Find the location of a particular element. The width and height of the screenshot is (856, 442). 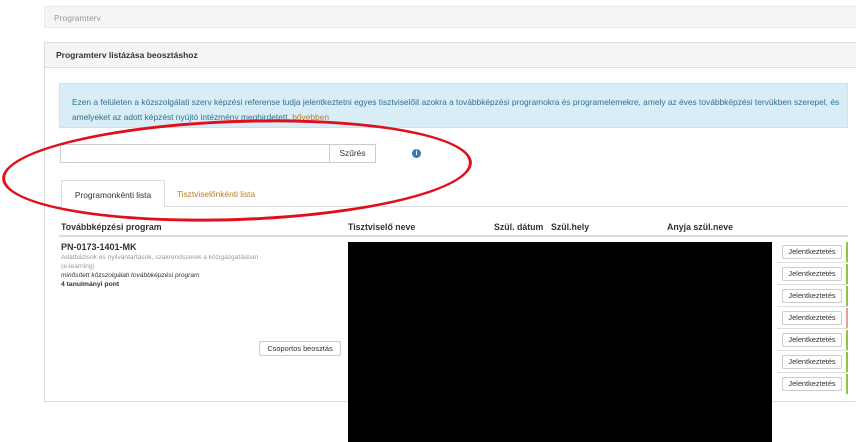

program-code: PN-0173-1401-MK is located at coordinates (99, 247).